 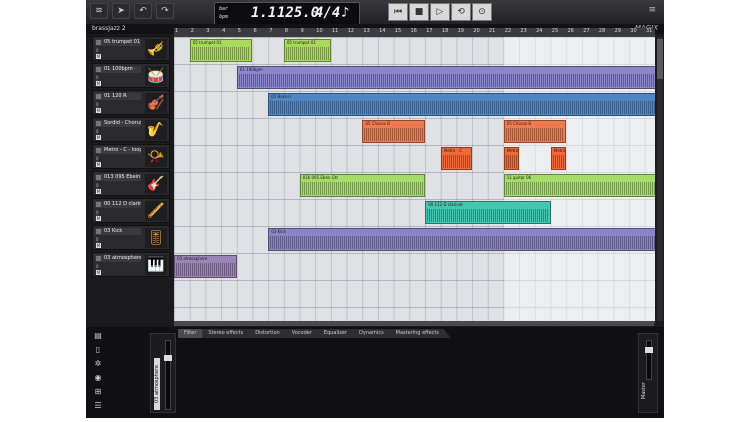 I want to click on ruler-tick-label: 26, so click(x=570, y=31).